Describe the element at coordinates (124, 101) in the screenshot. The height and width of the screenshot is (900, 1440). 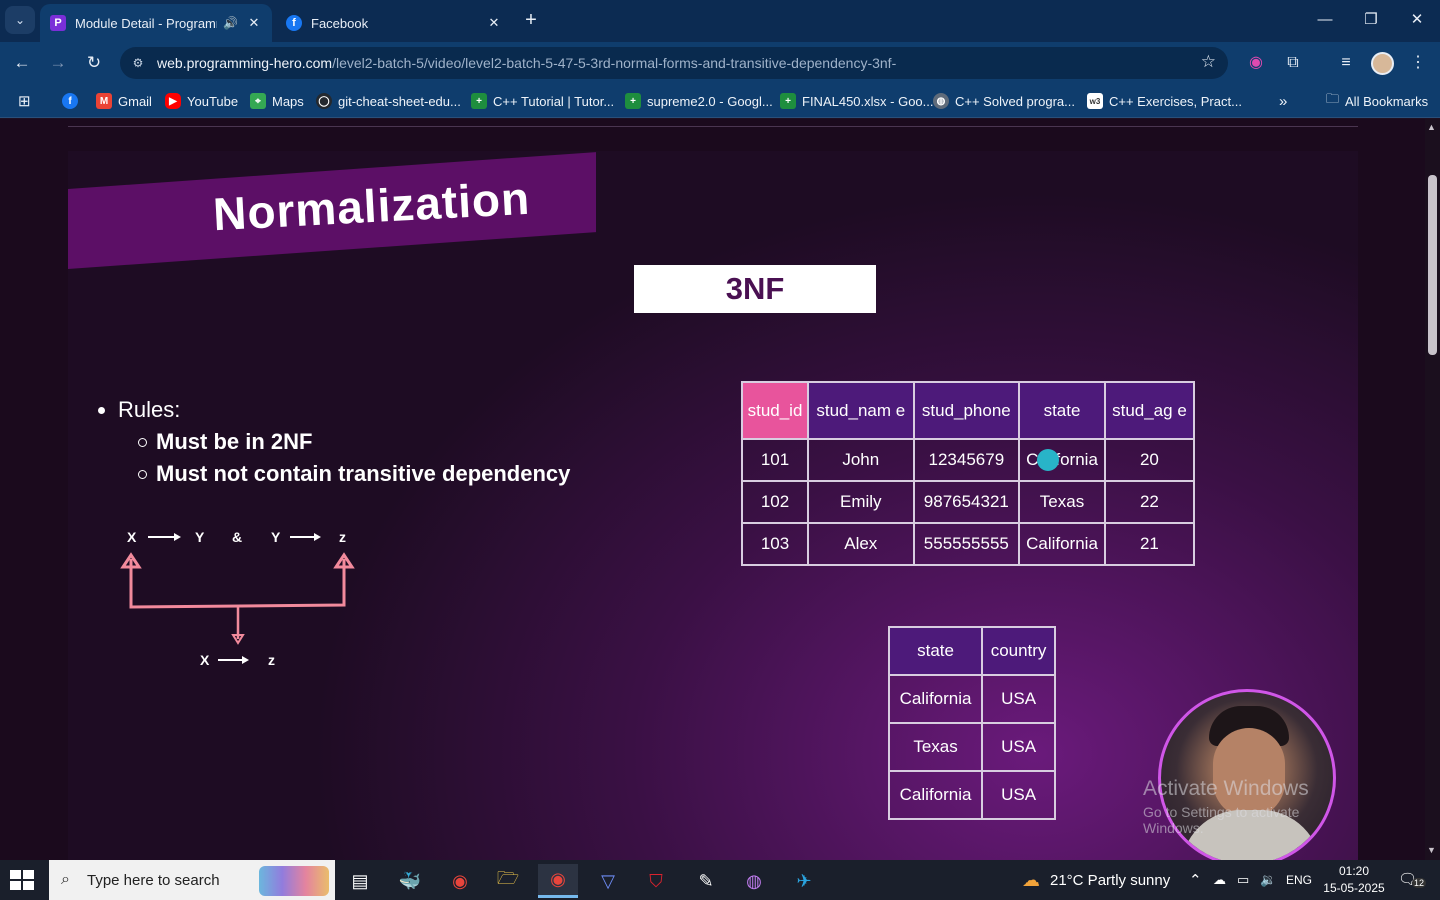
I see `bookmark-gmail: M Gmail` at that location.